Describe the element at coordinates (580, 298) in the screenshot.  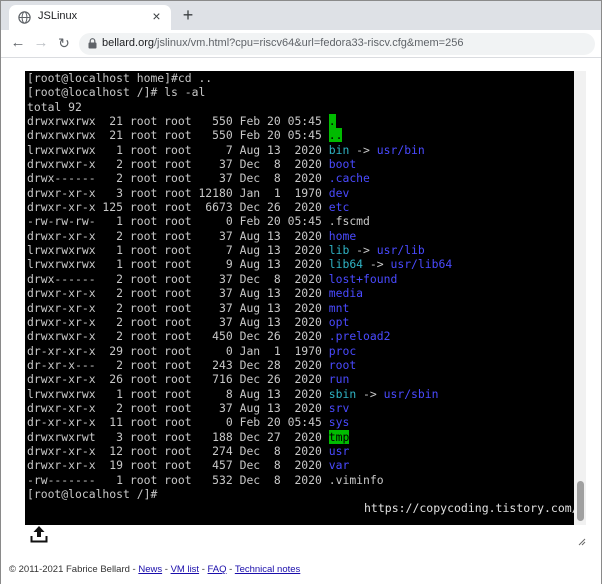
I see `terminal-scrollbar` at that location.